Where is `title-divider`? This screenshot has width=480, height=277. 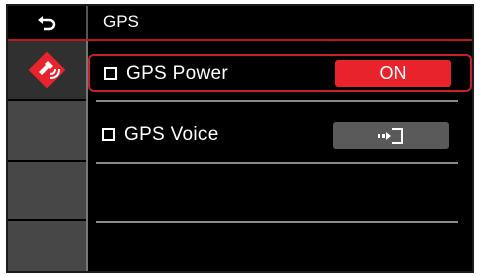 title-divider is located at coordinates (87, 22).